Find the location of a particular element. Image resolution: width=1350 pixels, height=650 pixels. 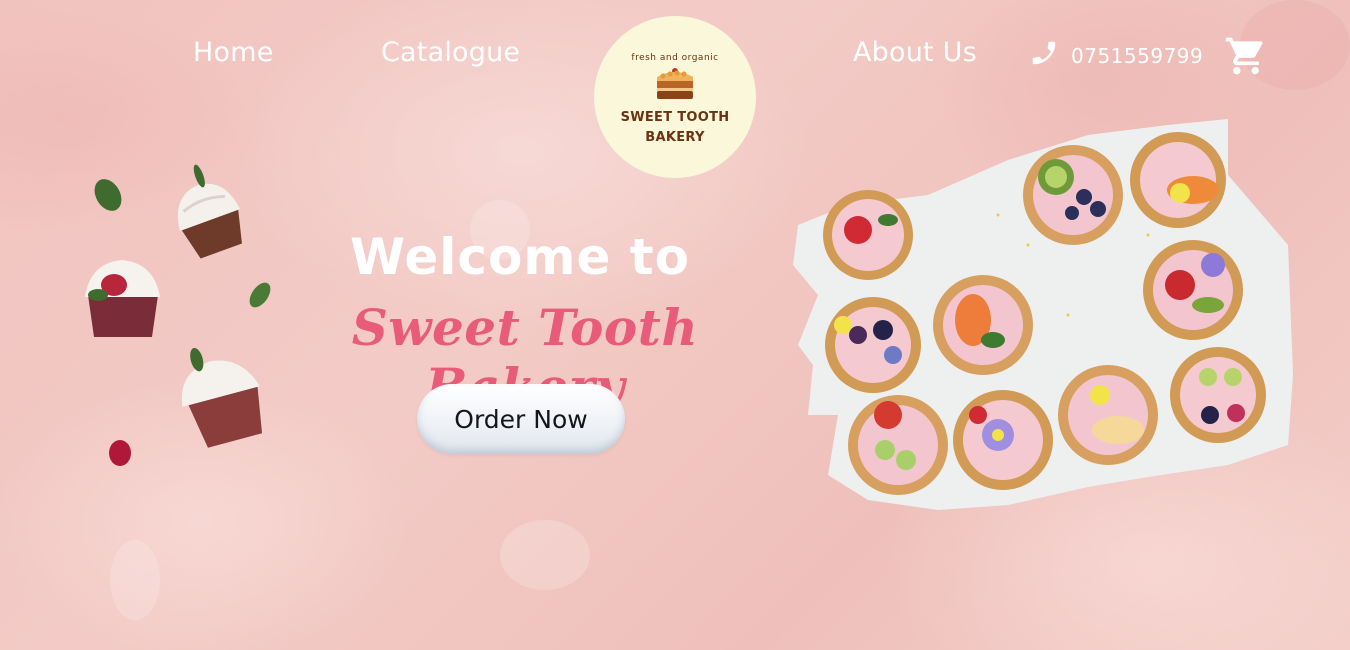

cake-icon is located at coordinates (675, 85).